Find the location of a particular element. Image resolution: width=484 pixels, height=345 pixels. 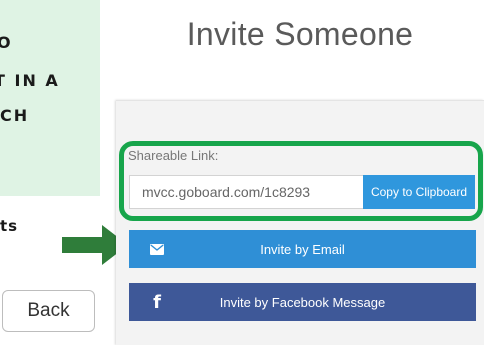

invite-by-email-label: Invite by Email is located at coordinates (302, 249).